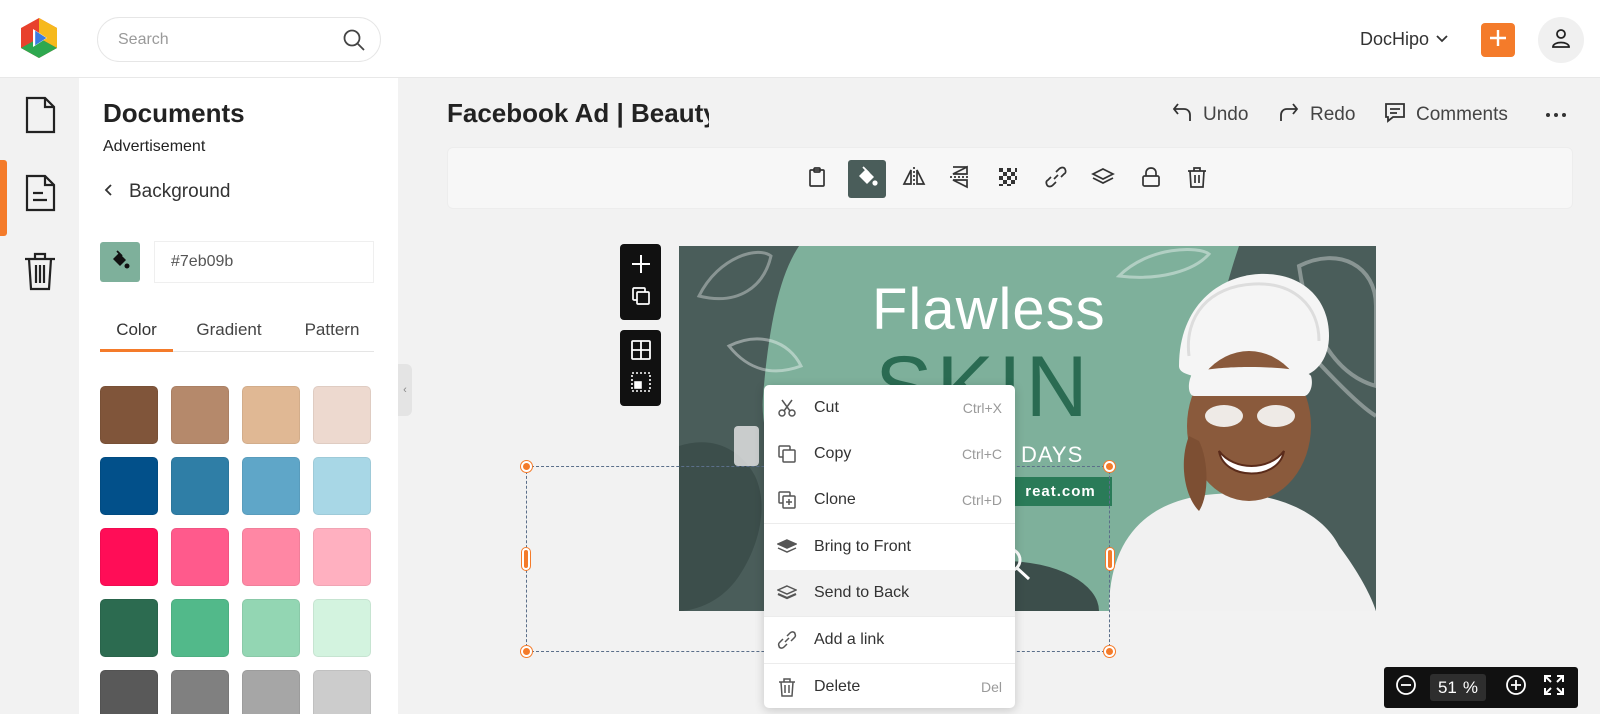  What do you see at coordinates (1197, 179) in the screenshot?
I see `delete-button` at bounding box center [1197, 179].